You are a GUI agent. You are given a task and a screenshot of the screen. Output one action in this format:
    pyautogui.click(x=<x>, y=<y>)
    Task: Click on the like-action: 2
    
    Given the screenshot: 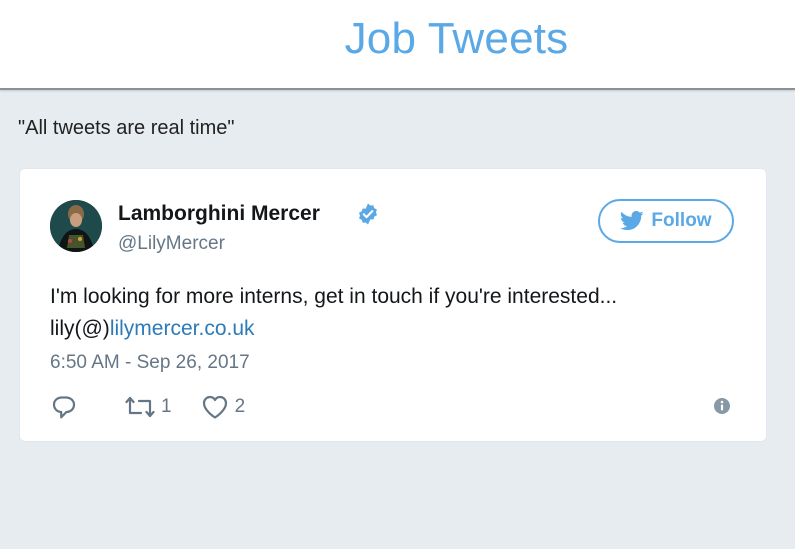 What is the action you would take?
    pyautogui.click(x=223, y=407)
    